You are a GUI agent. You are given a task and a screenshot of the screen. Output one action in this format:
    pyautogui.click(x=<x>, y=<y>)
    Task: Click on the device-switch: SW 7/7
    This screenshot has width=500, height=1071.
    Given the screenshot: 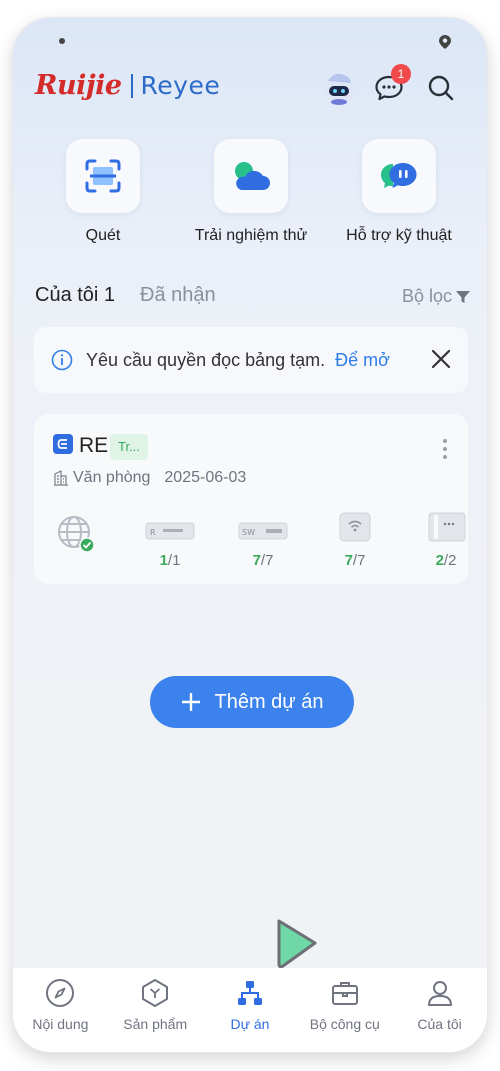 What is the action you would take?
    pyautogui.click(x=263, y=540)
    